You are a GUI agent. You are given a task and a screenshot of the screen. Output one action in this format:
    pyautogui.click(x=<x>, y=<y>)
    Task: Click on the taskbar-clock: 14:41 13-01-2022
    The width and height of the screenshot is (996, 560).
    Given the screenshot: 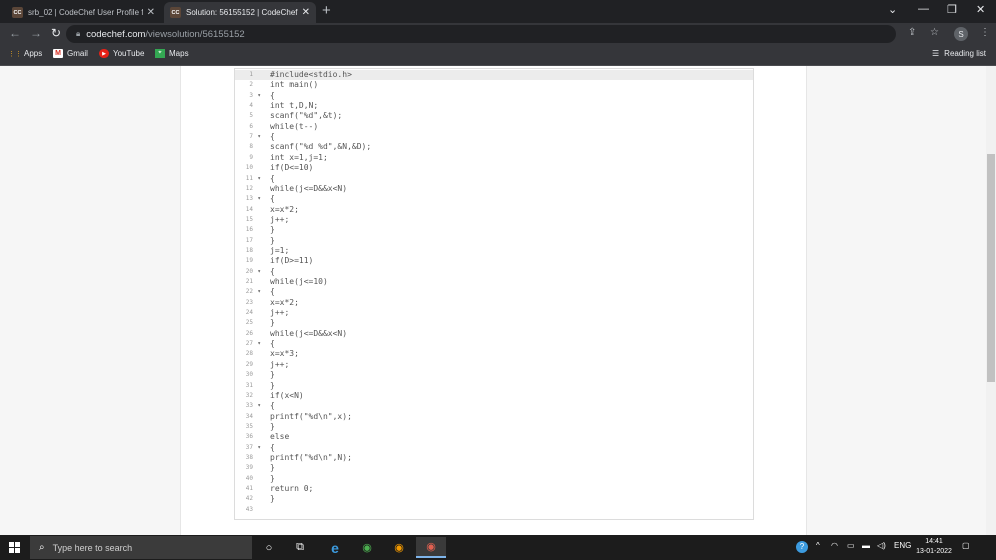 What is the action you would take?
    pyautogui.click(x=934, y=547)
    